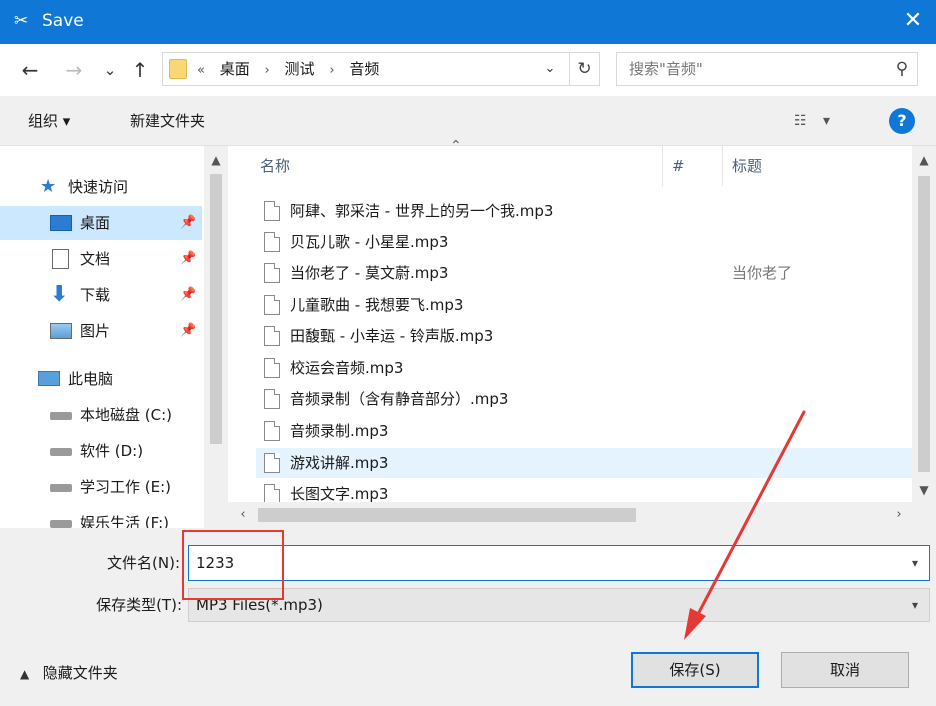 This screenshot has width=936, height=706. Describe the element at coordinates (747, 166) in the screenshot. I see `column-header-title: 标题` at that location.